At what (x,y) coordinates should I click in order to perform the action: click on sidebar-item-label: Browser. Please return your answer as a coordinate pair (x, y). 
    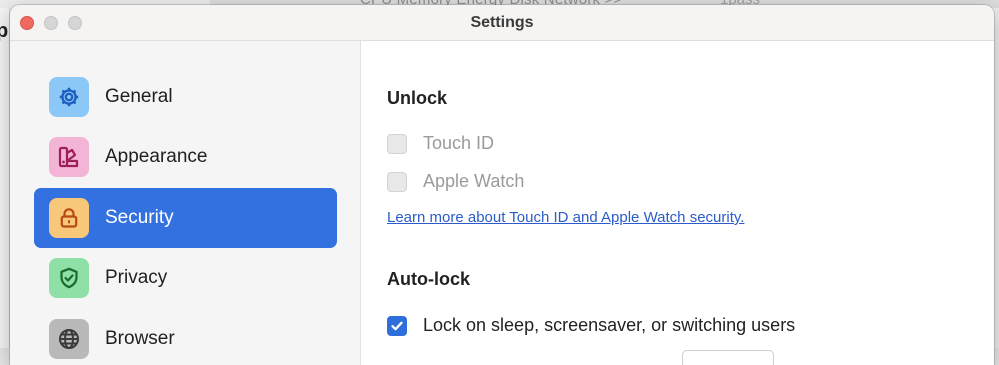
    Looking at the image, I should click on (140, 339).